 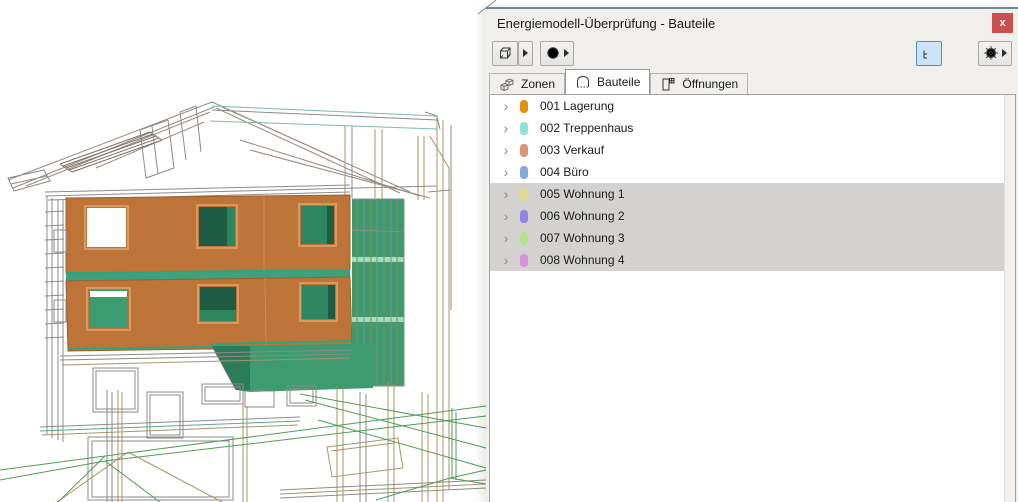 What do you see at coordinates (747, 216) in the screenshot?
I see `list-item: › 006 Wohnung 2` at bounding box center [747, 216].